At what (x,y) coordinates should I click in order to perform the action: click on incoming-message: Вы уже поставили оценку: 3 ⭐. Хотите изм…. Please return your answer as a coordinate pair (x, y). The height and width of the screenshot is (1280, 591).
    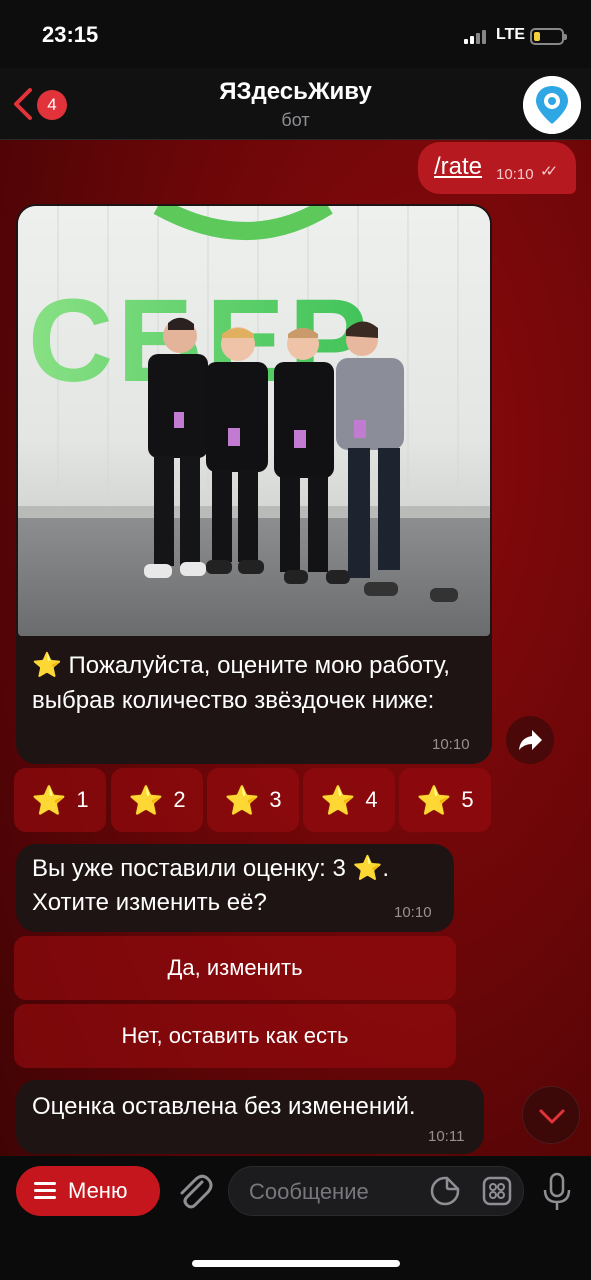
    Looking at the image, I should click on (235, 888).